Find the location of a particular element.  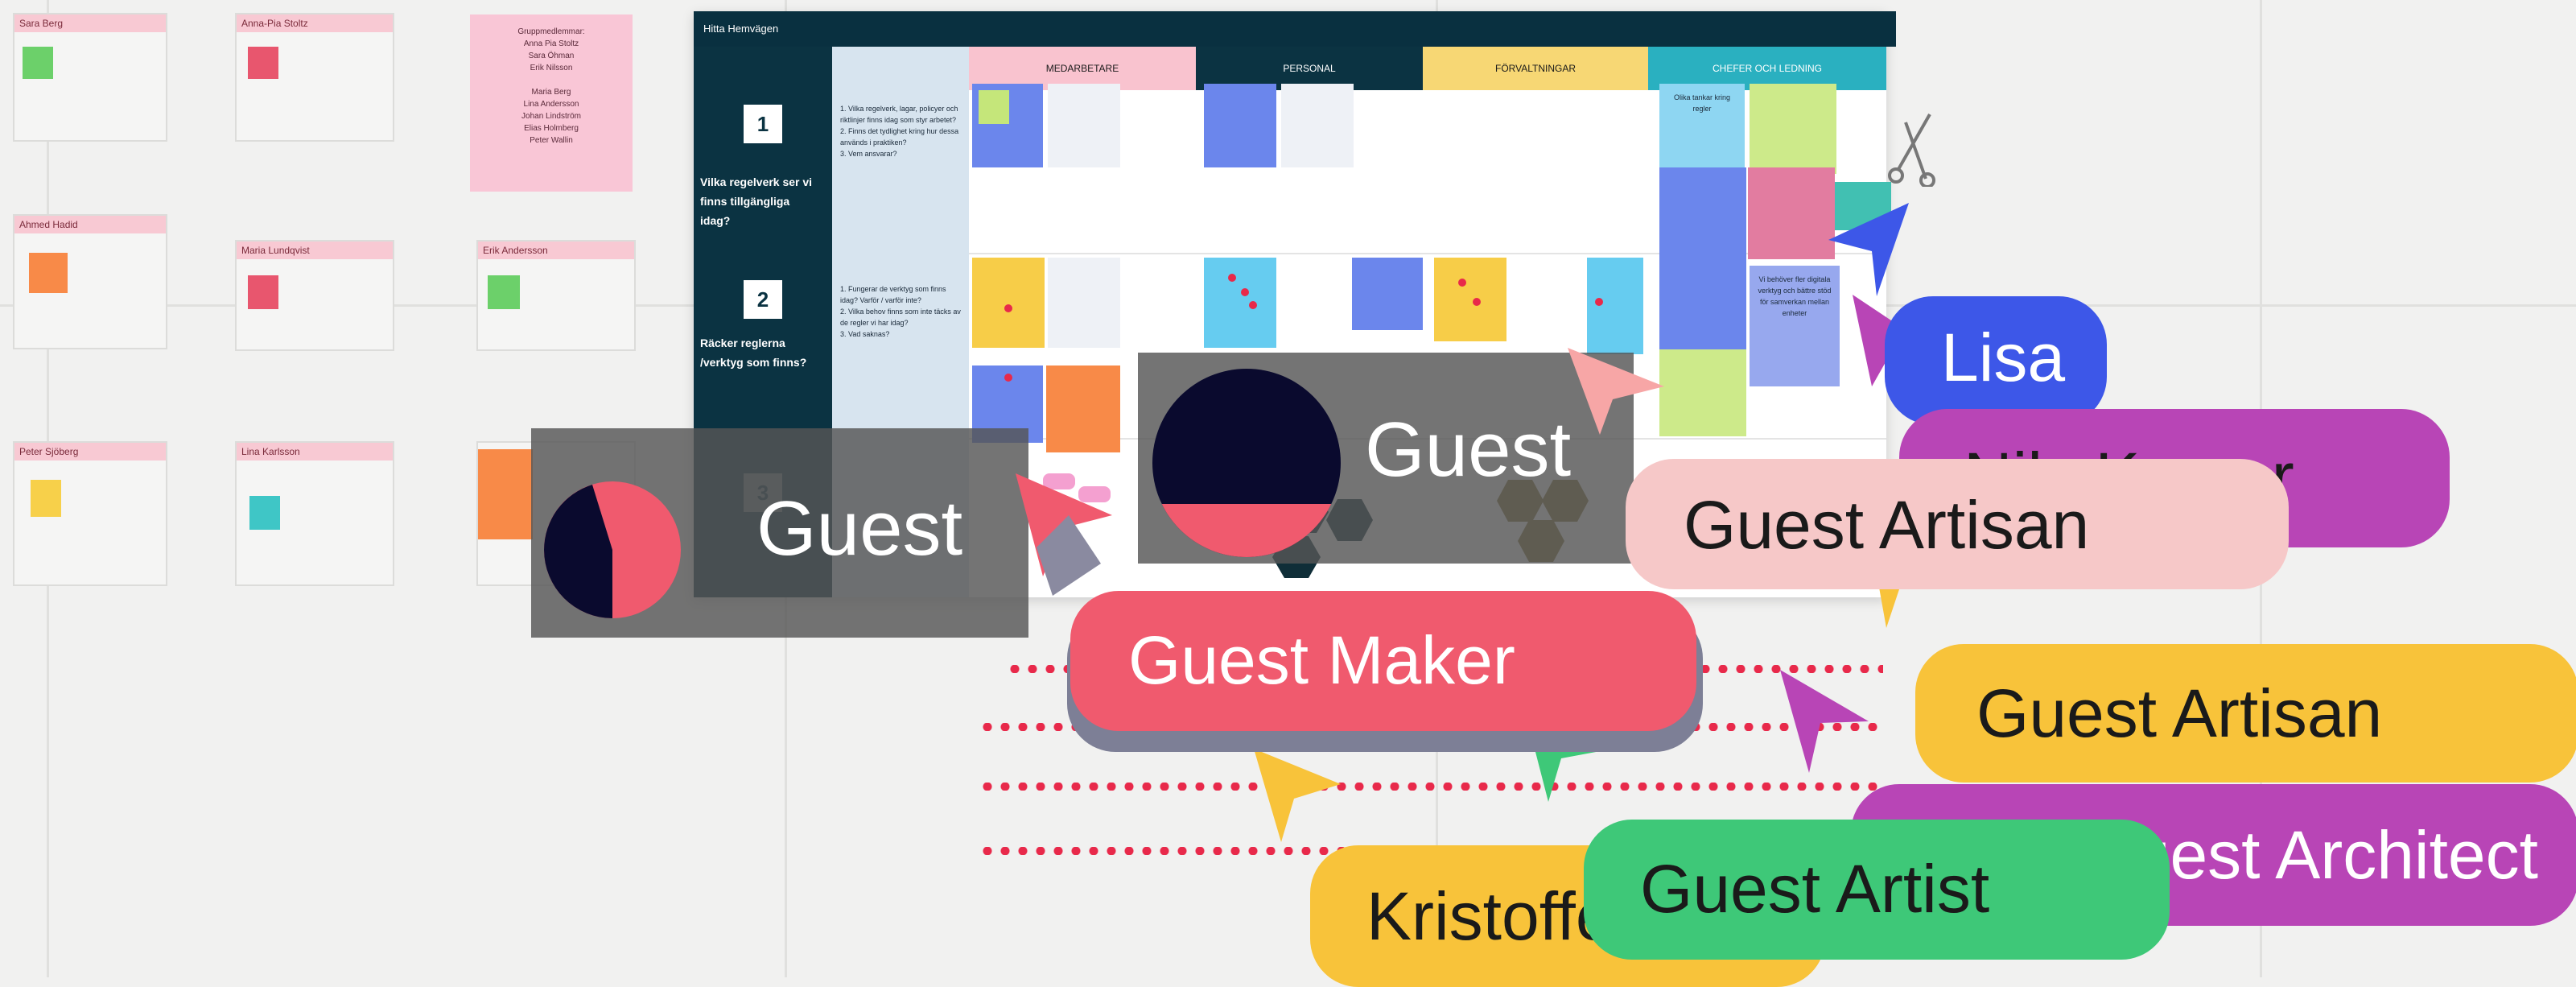

collaborator-name: Lisa is located at coordinates (2003, 357).